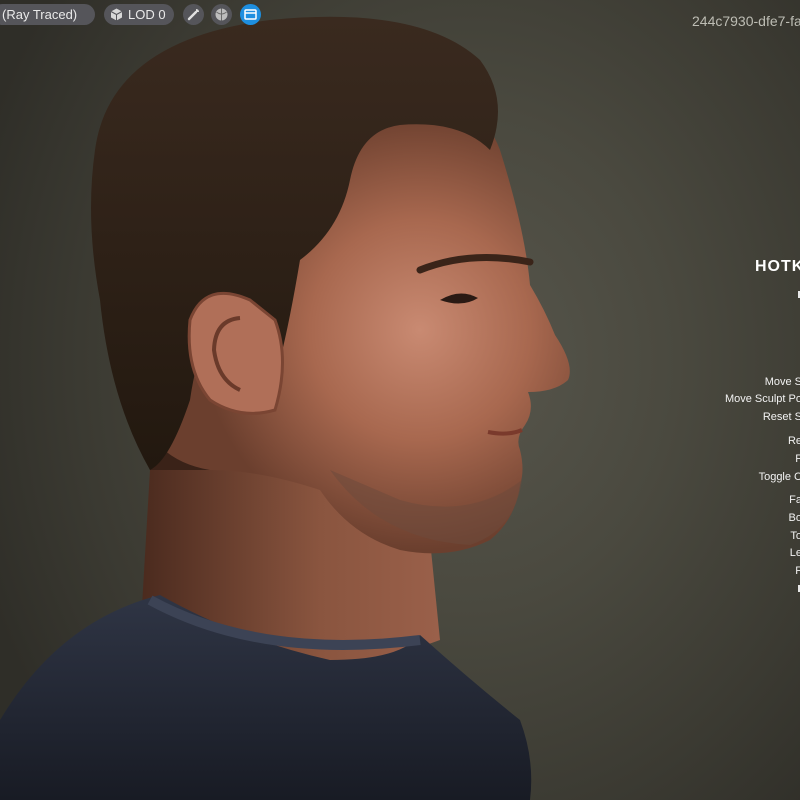 This screenshot has width=800, height=800. What do you see at coordinates (782, 382) in the screenshot?
I see `hotkey-item: Move S` at bounding box center [782, 382].